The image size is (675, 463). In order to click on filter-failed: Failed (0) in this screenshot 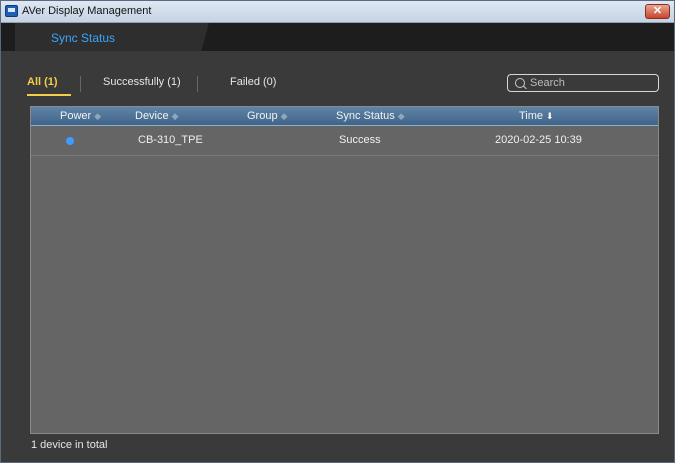, I will do `click(253, 82)`.